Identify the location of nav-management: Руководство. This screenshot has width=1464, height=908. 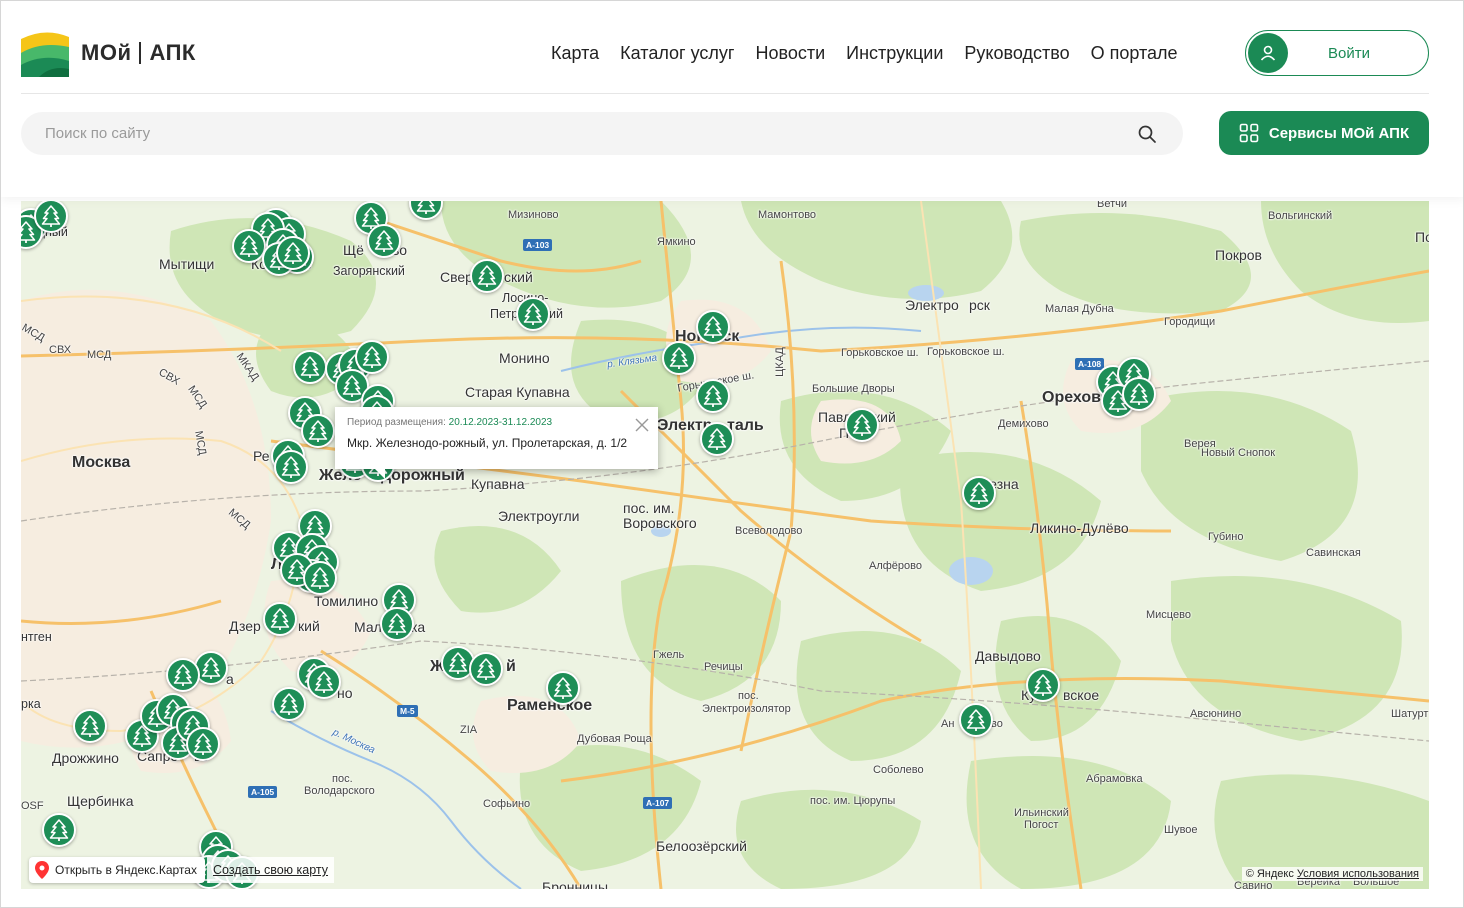
(1016, 53).